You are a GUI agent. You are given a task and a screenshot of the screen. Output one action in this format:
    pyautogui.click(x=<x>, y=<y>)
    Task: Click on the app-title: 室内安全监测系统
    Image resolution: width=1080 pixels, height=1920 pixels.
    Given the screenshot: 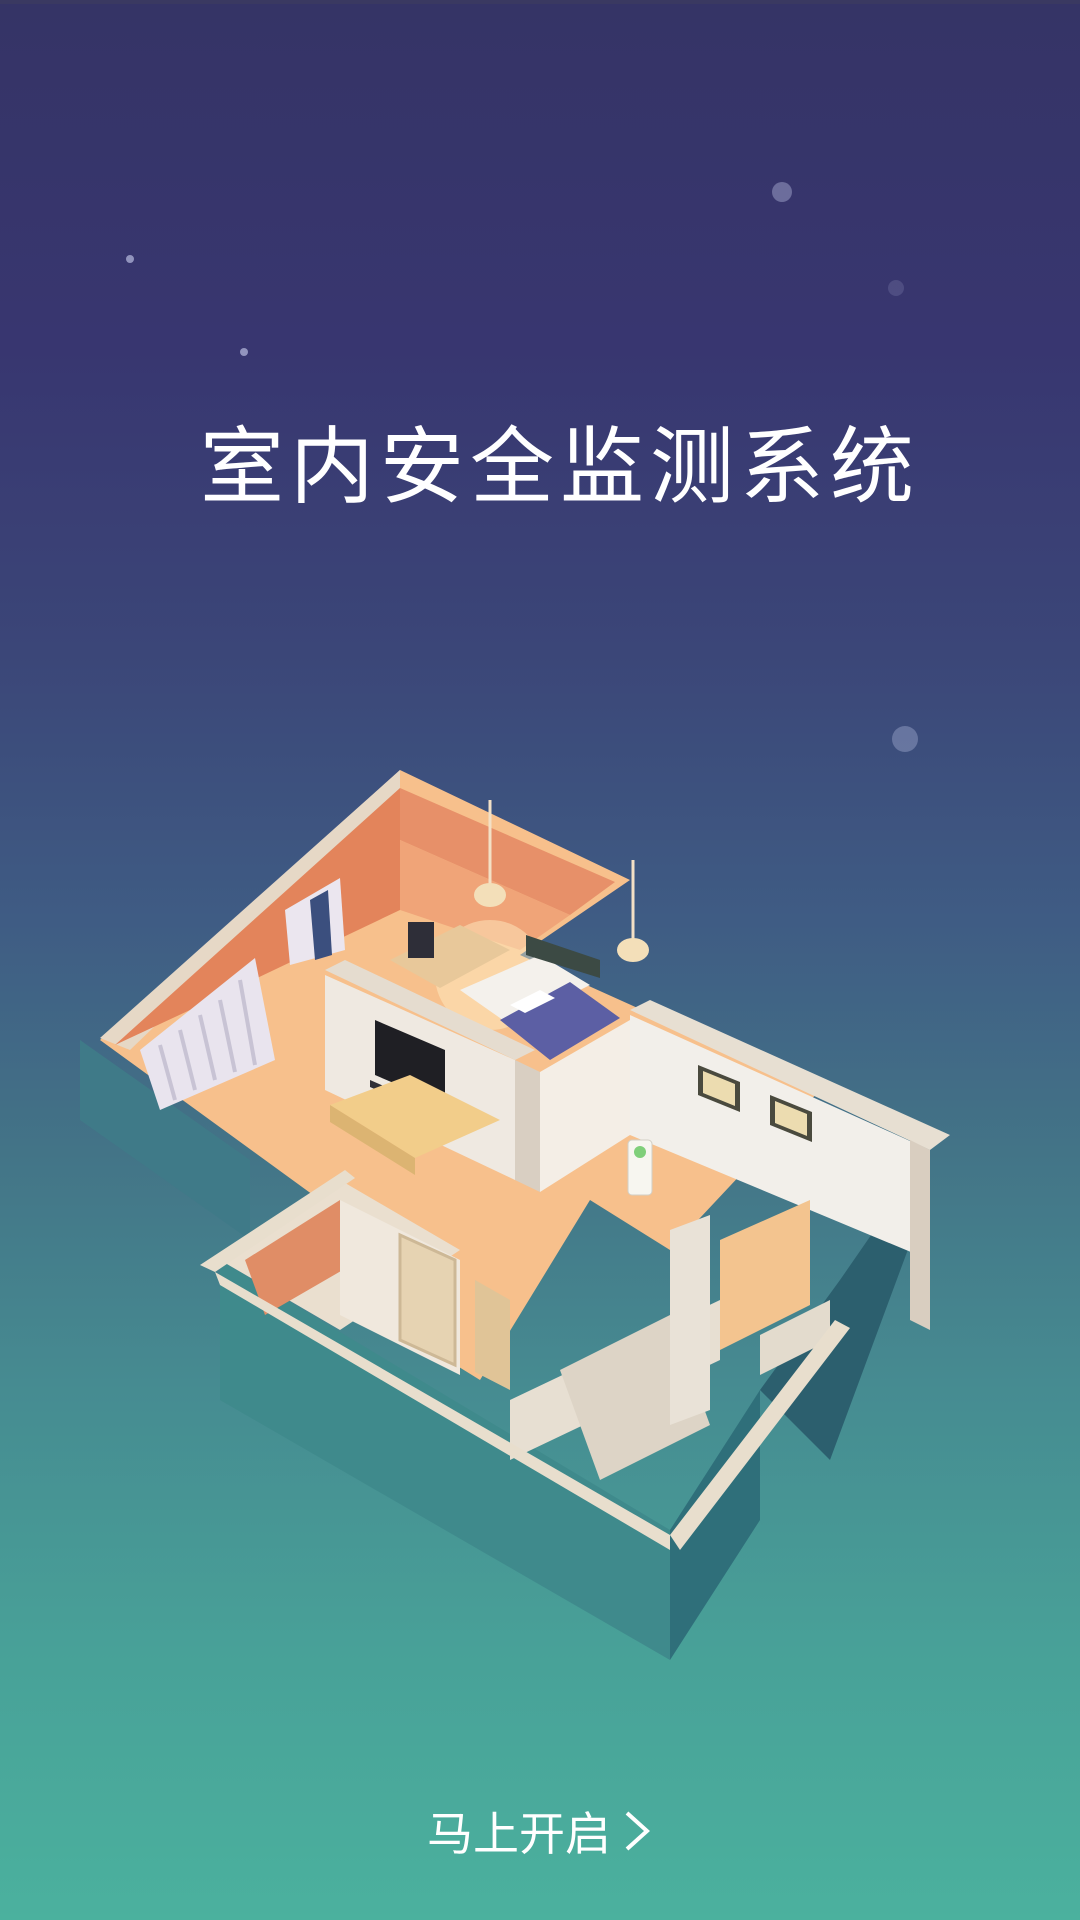 What is the action you would take?
    pyautogui.click(x=559, y=467)
    